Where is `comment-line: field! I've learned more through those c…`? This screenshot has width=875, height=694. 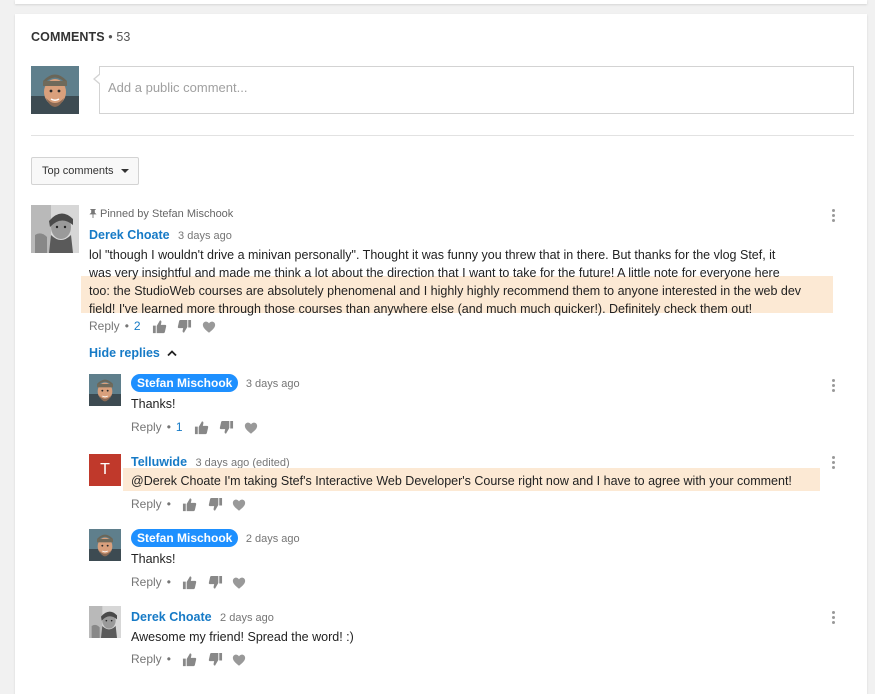 comment-line: field! I've learned more through those c… is located at coordinates (421, 309).